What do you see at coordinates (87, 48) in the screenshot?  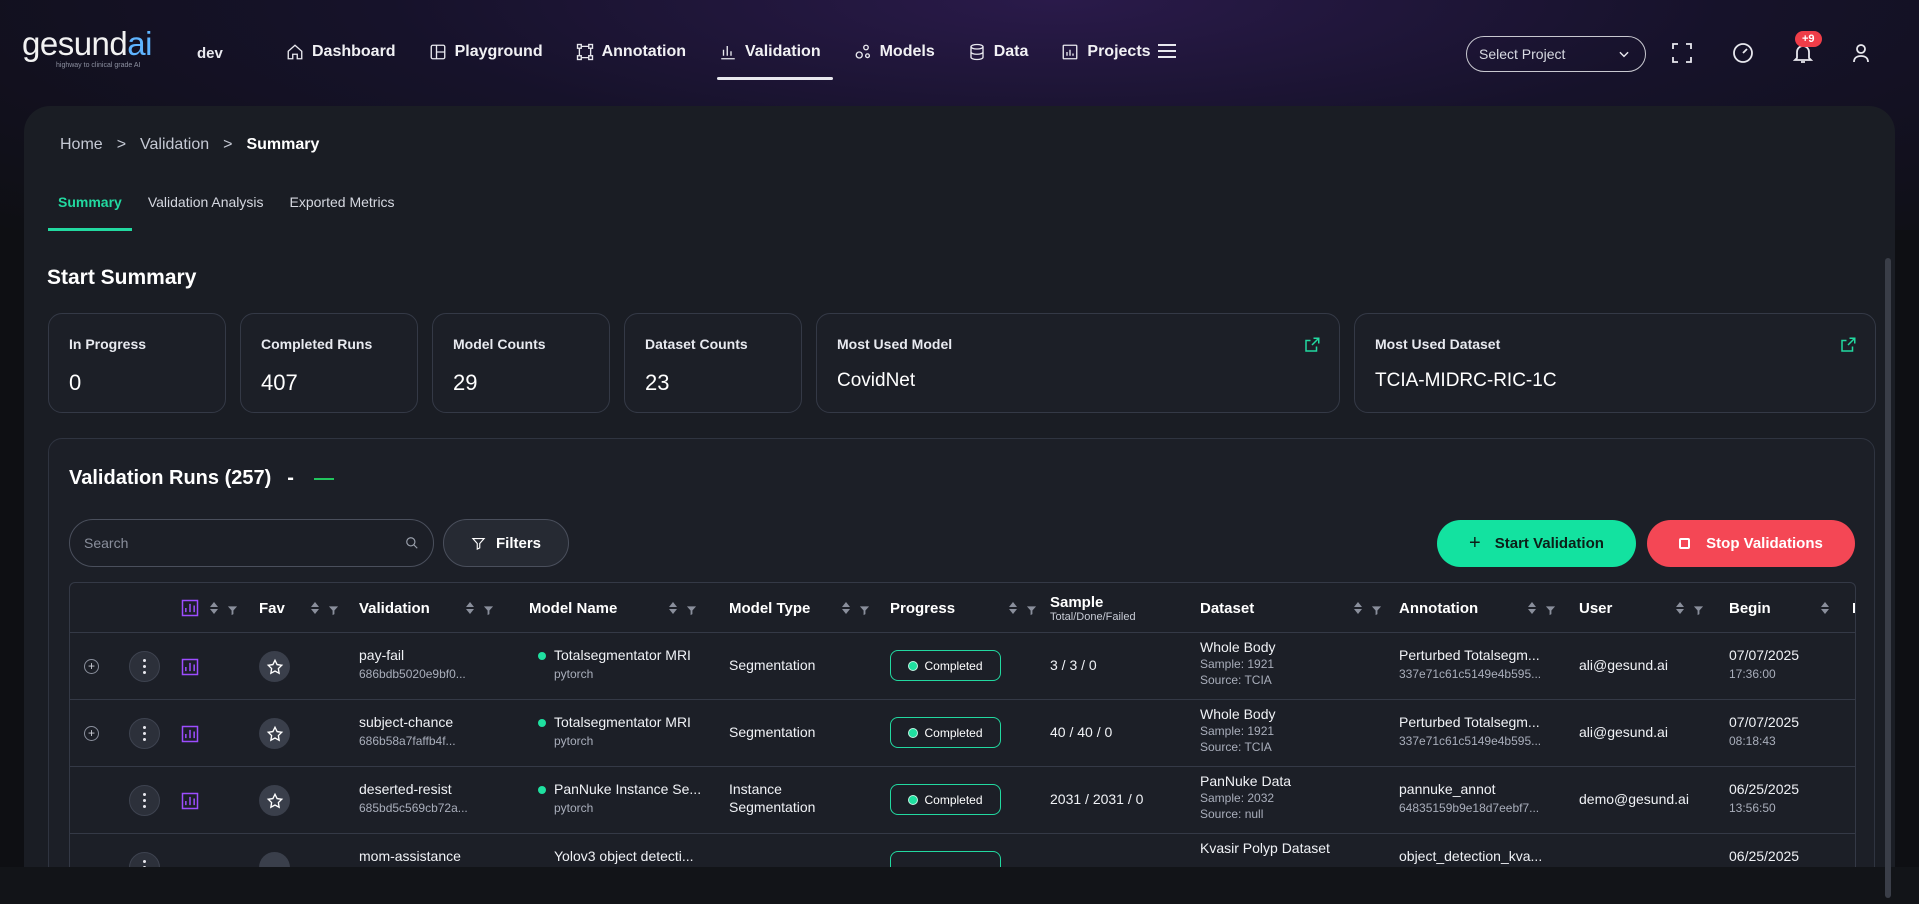 I see `logo: gesundai highway to clinical grade AI` at bounding box center [87, 48].